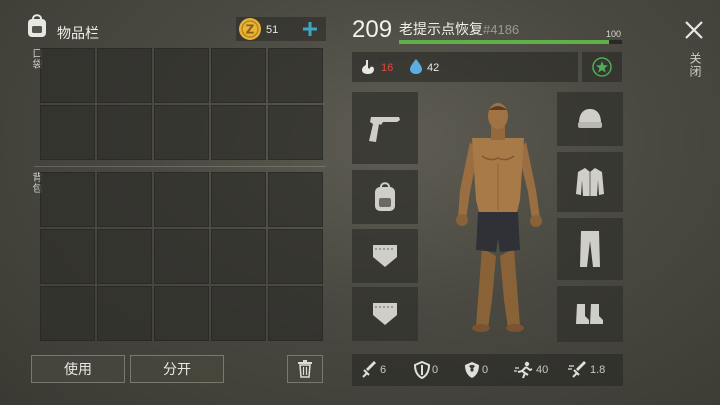 The image size is (720, 405). What do you see at coordinates (499, 217) in the screenshot?
I see `character-model` at bounding box center [499, 217].